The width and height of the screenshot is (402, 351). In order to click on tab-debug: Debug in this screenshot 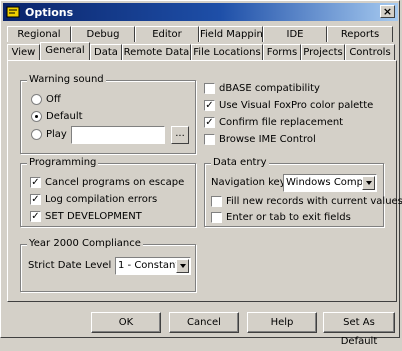, I will do `click(103, 34)`.